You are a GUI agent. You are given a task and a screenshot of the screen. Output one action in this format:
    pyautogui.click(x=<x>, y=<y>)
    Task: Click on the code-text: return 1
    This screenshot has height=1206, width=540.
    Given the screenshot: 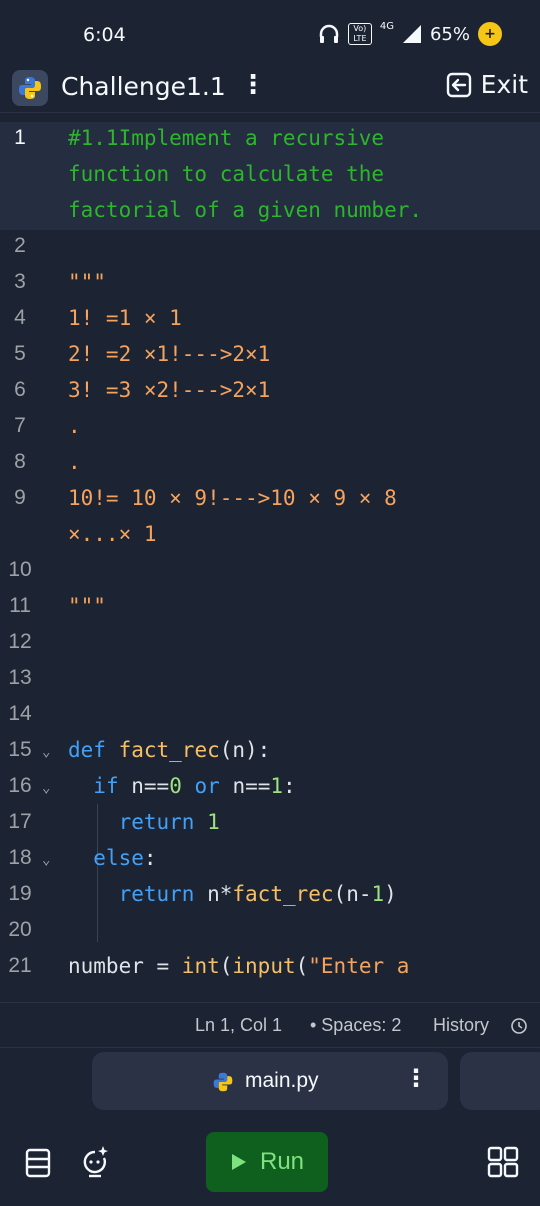 What is the action you would take?
    pyautogui.click(x=169, y=822)
    